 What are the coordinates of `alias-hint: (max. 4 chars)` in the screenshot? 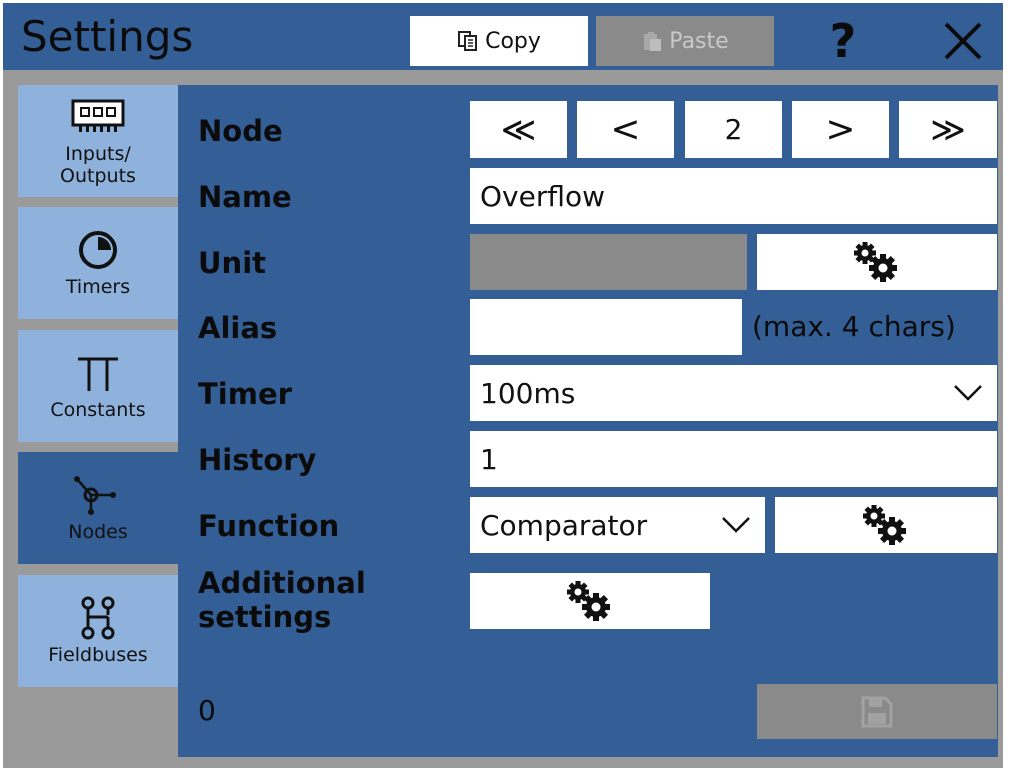 It's located at (854, 326).